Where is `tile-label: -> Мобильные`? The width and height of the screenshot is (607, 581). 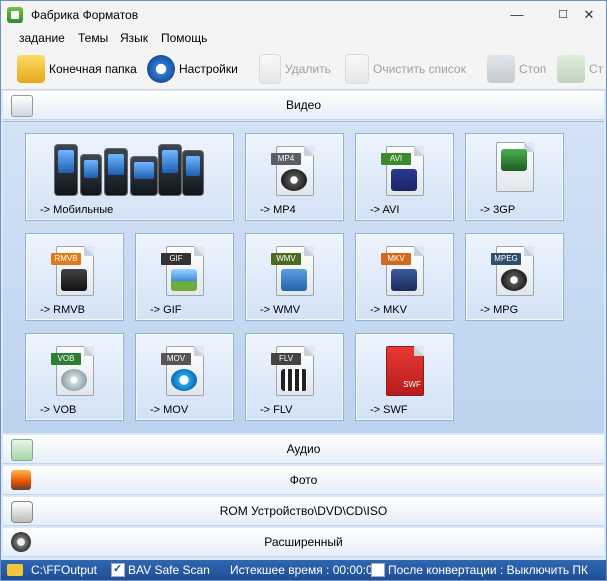
tile-label: -> Мобильные is located at coordinates (77, 210).